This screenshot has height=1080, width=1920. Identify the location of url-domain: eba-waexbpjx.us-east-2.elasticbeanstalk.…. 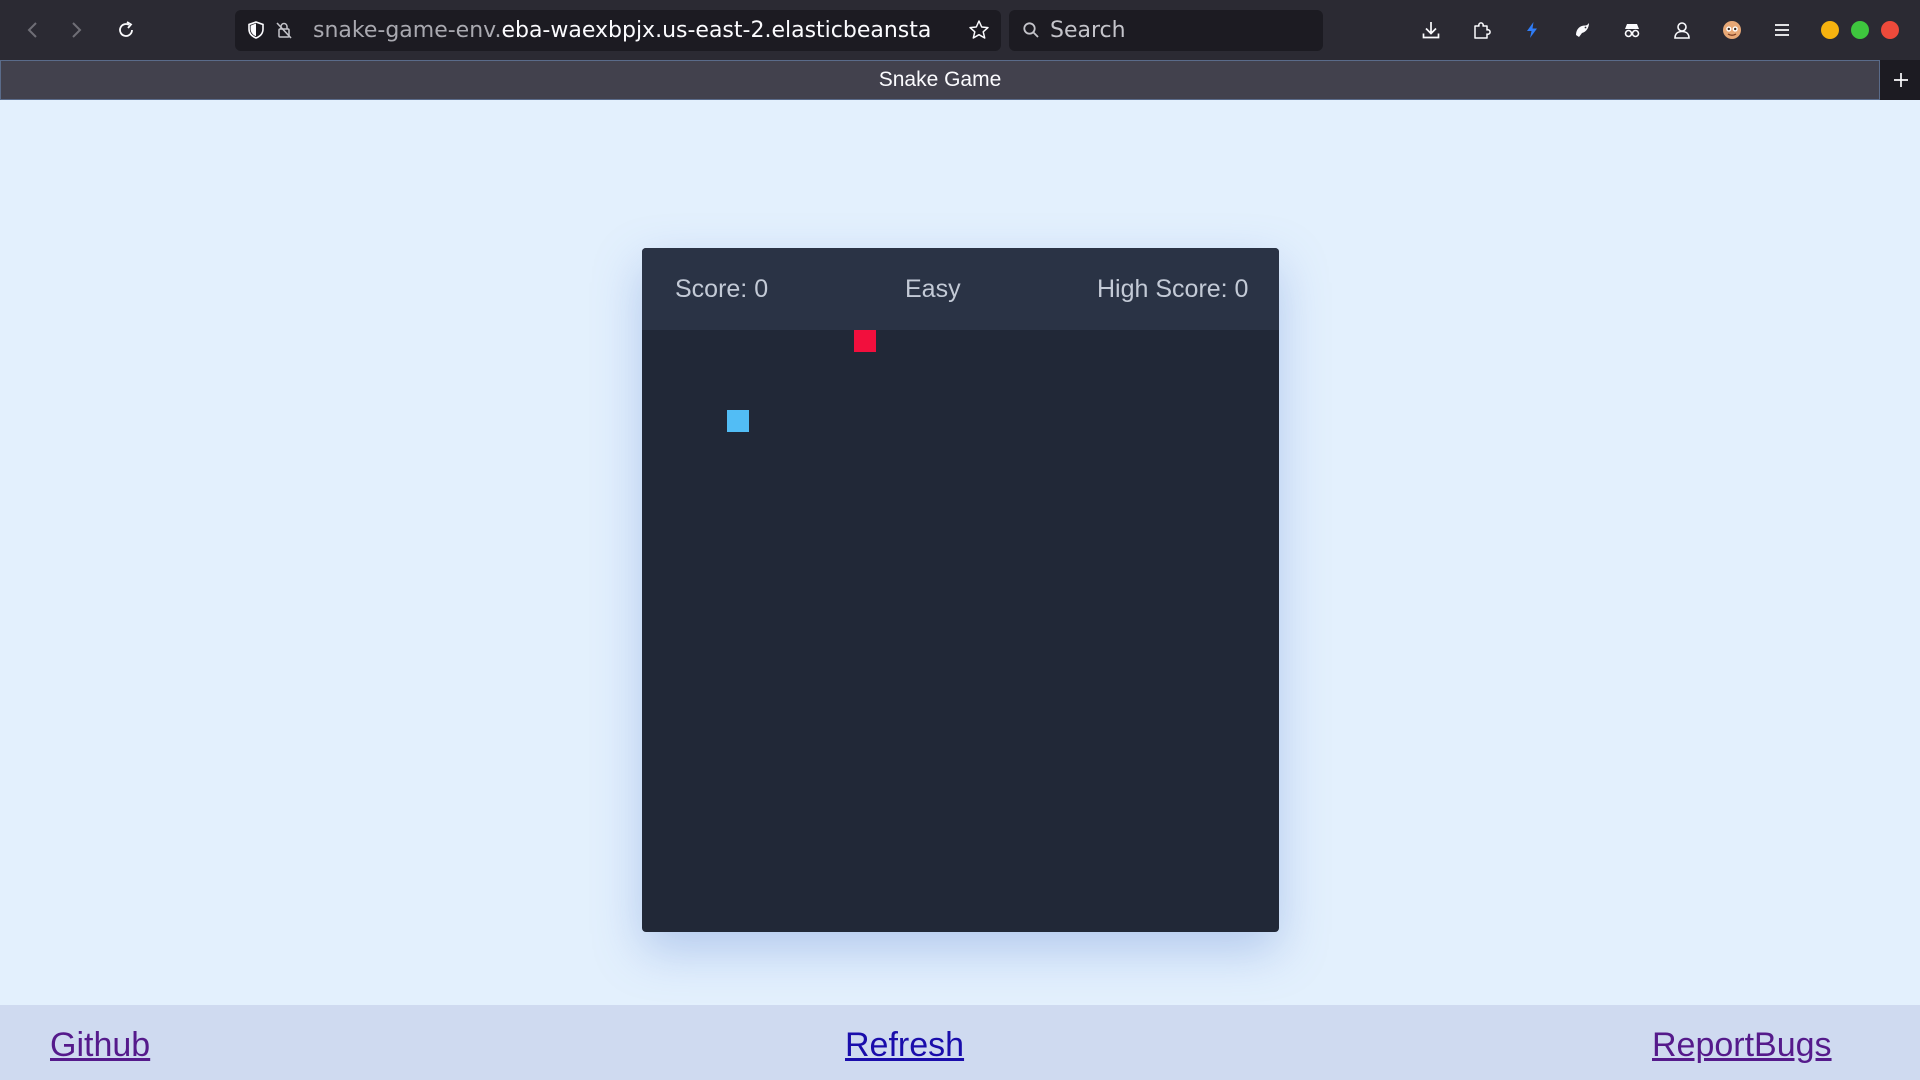
(717, 30).